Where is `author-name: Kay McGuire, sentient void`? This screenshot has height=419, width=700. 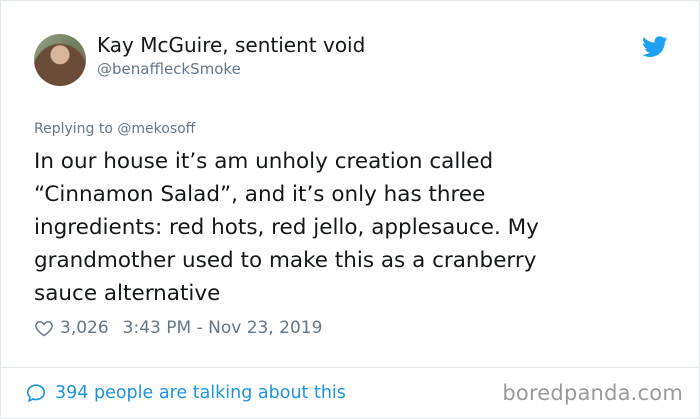 author-name: Kay McGuire, sentient void is located at coordinates (231, 45).